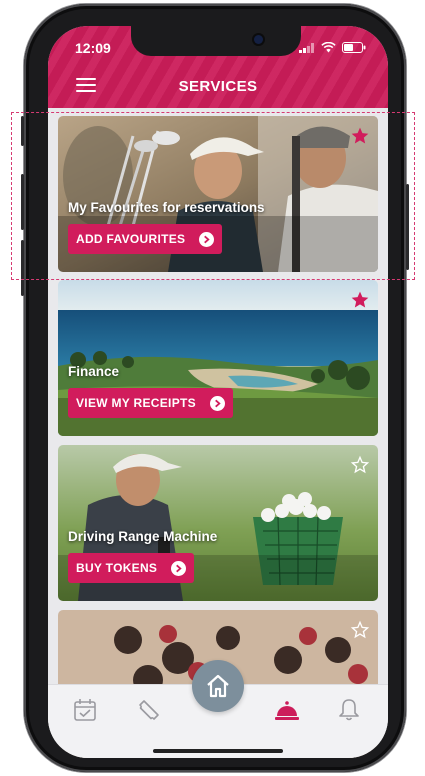  Describe the element at coordinates (22, 131) in the screenshot. I see `mute-switch` at that location.